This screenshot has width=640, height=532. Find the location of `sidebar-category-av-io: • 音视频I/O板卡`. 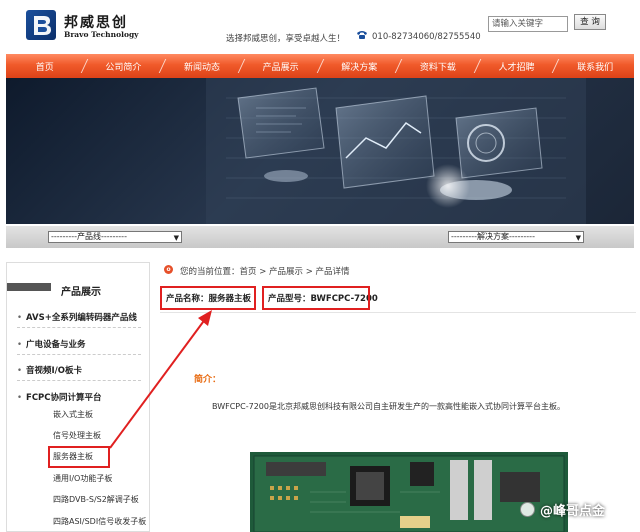

sidebar-category-av-io: • 音视频I/O板卡 is located at coordinates (49, 370).